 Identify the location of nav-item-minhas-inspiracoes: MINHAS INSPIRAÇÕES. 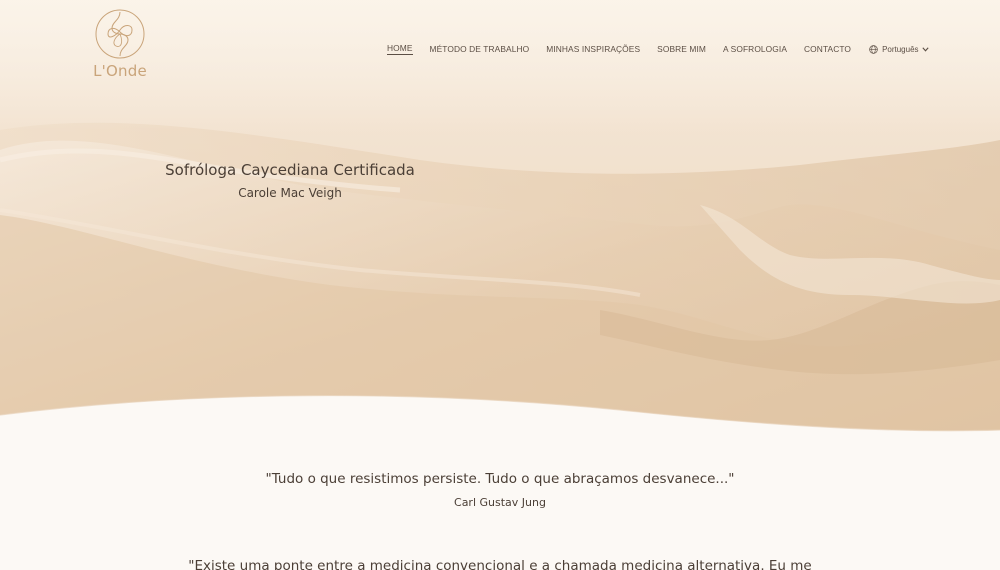
(593, 49).